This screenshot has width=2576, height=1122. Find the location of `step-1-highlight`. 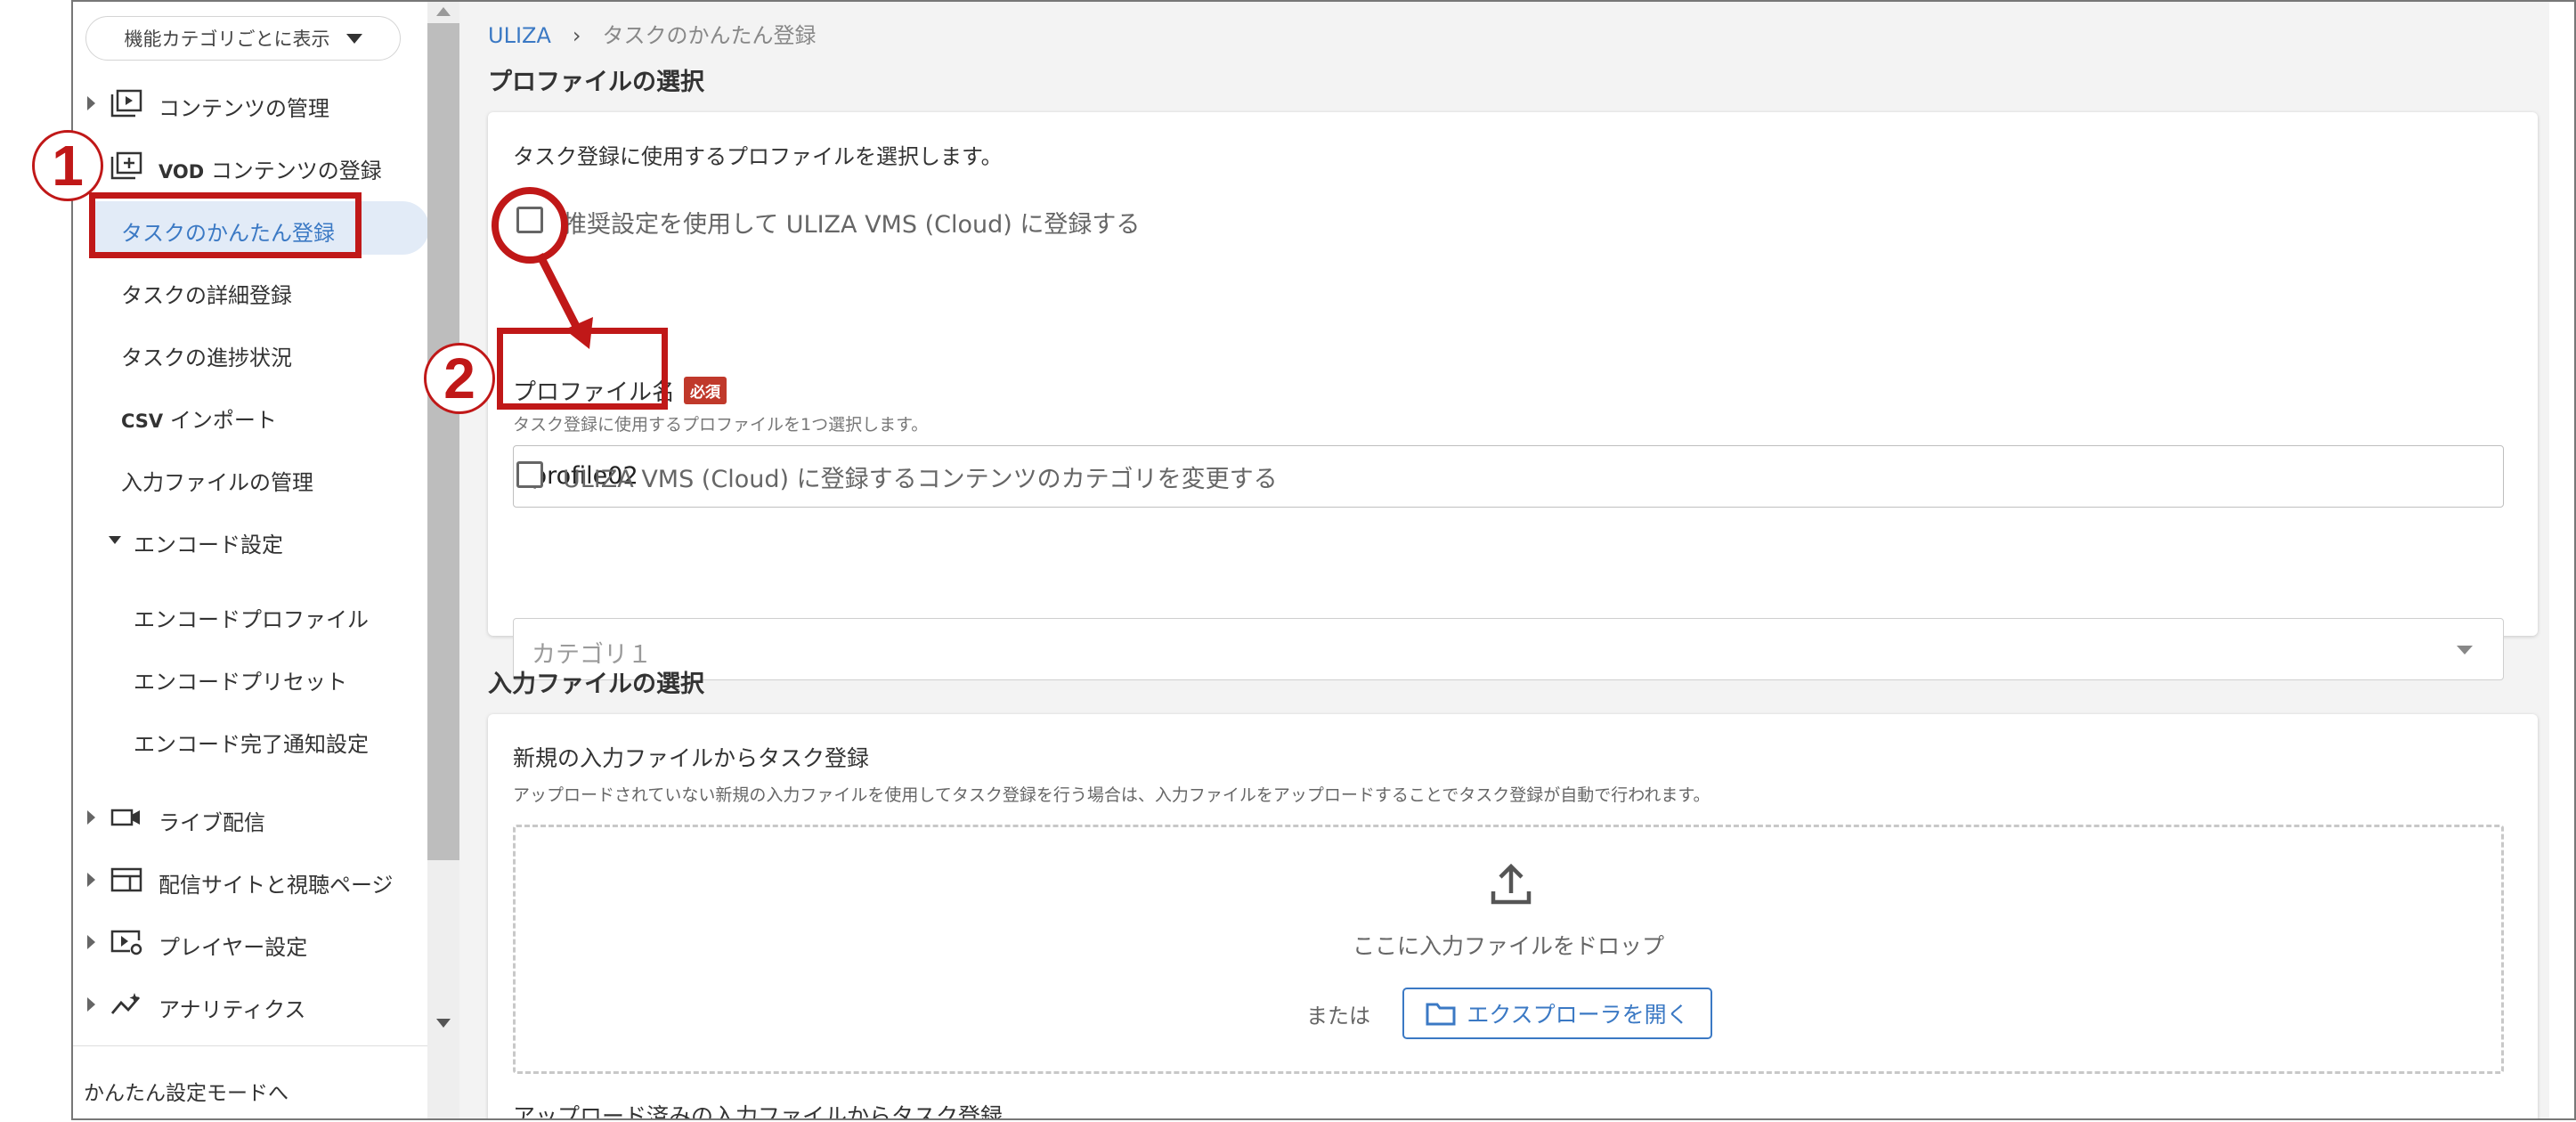

step-1-highlight is located at coordinates (225, 225).